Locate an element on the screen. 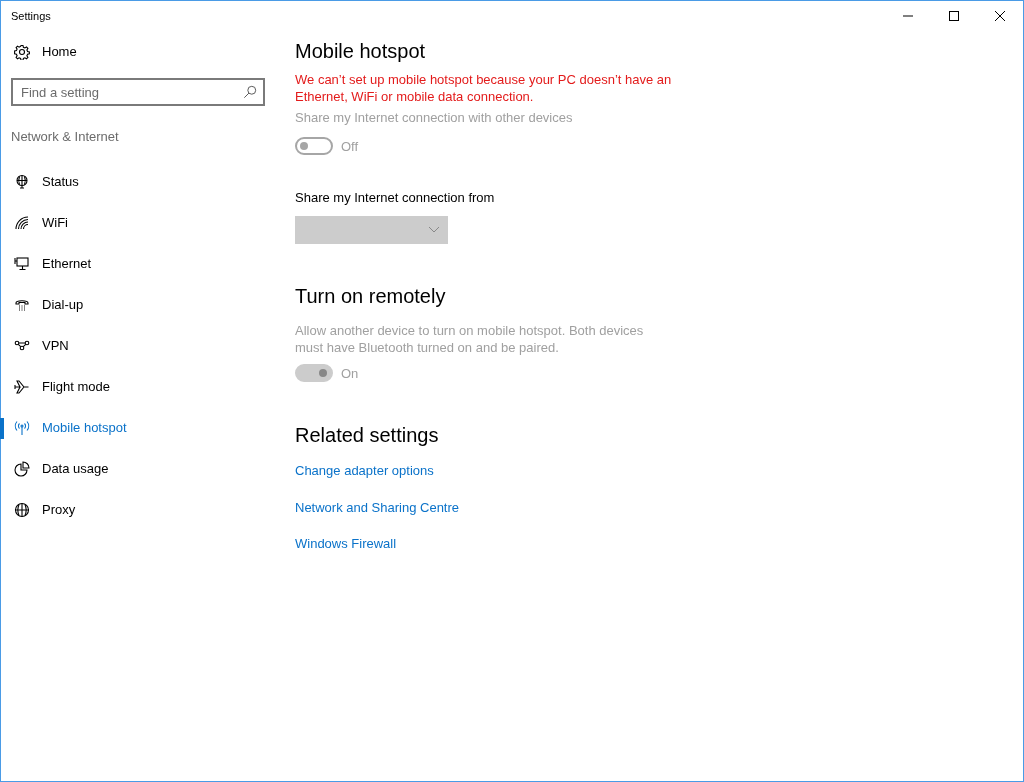 This screenshot has width=1024, height=782. sidebar-item: Mobile hotspot is located at coordinates (137, 428).